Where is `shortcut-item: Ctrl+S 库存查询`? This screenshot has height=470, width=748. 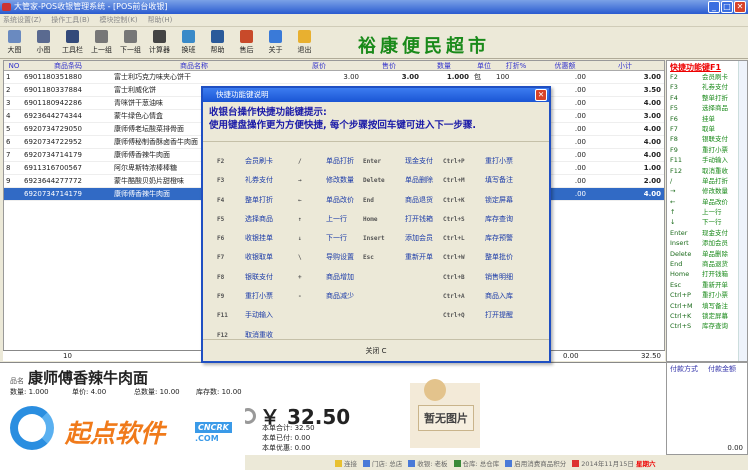 shortcut-item: Ctrl+S 库存查询 is located at coordinates (707, 326).